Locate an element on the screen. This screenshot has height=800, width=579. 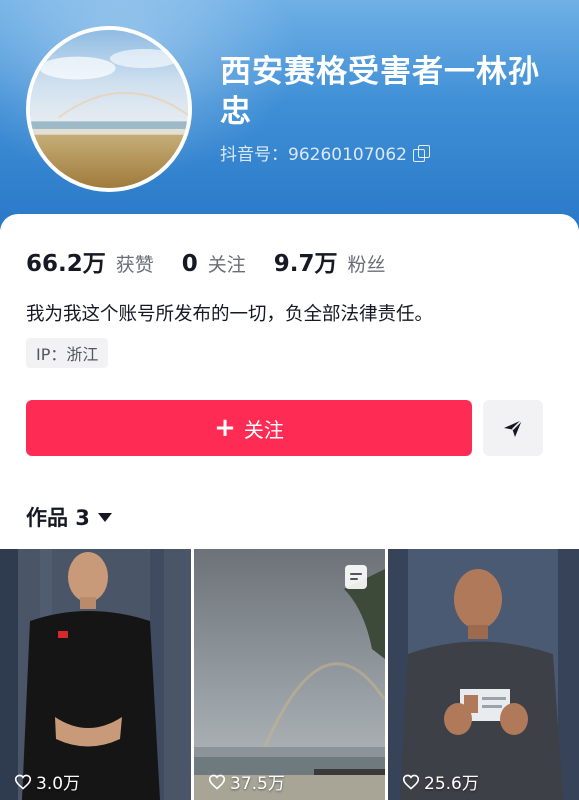
profile-bio: 我为我这个账号所发布的一切，负全部法律责任。 is located at coordinates (230, 314).